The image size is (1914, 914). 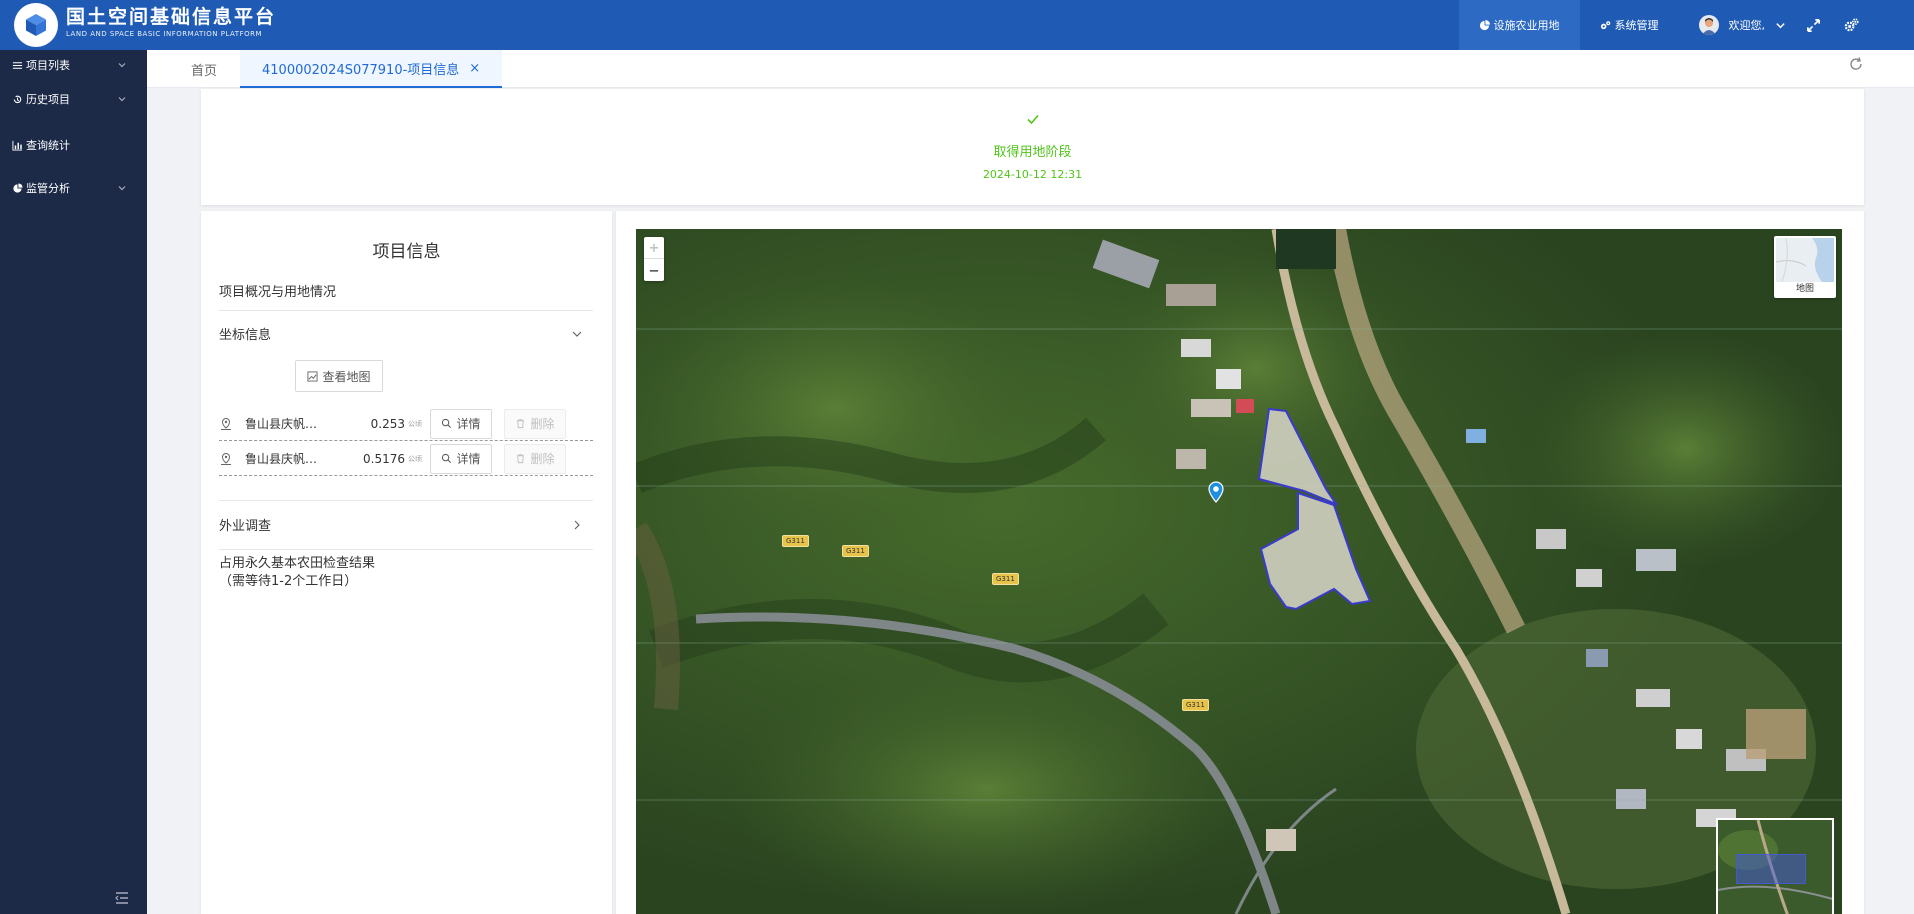 I want to click on gears-icon, so click(x=1605, y=24).